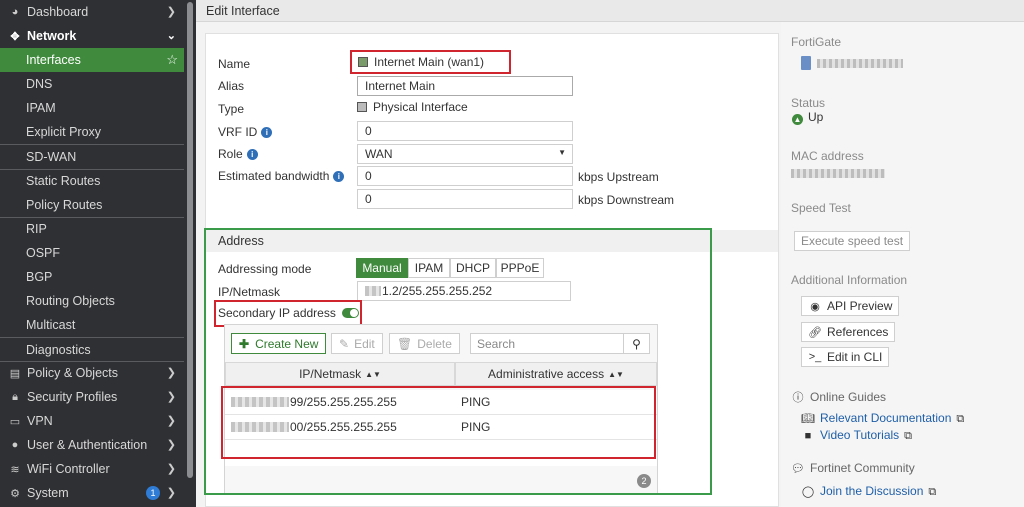 The height and width of the screenshot is (507, 1024). Describe the element at coordinates (15, 373) in the screenshot. I see `document-icon: ▤` at that location.